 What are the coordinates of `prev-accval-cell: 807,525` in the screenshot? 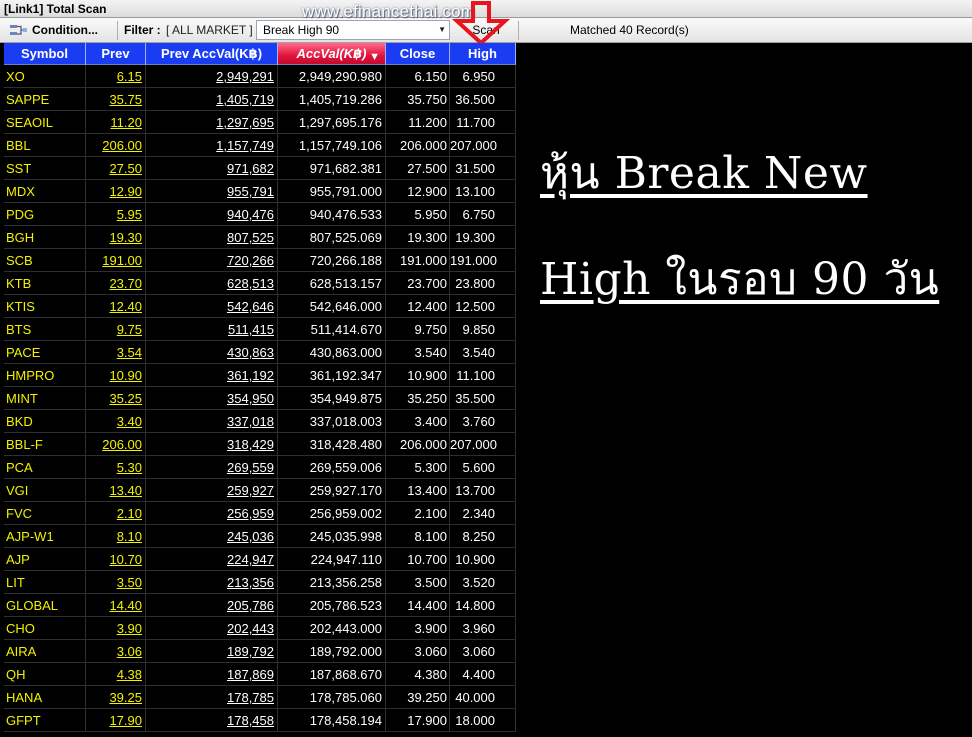 It's located at (212, 237).